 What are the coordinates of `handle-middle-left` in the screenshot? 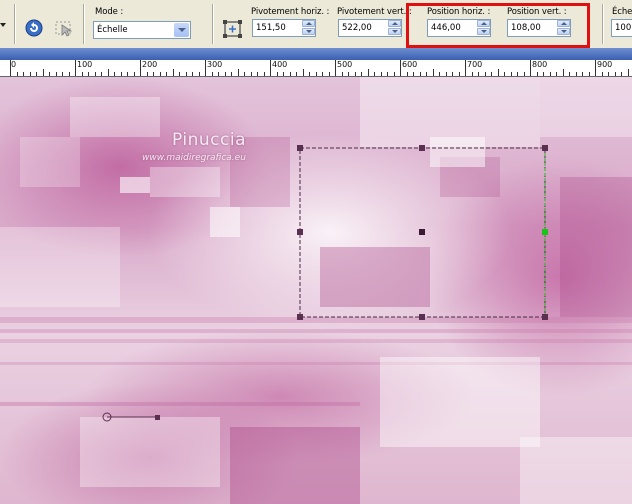 It's located at (300, 232).